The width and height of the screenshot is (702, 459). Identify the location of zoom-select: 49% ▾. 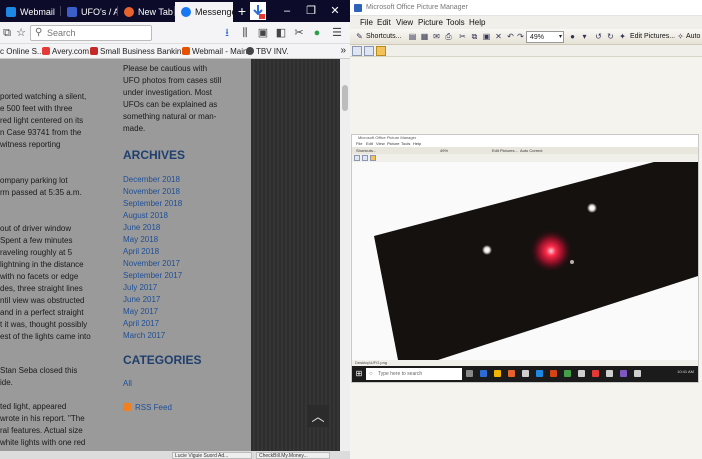
(545, 37).